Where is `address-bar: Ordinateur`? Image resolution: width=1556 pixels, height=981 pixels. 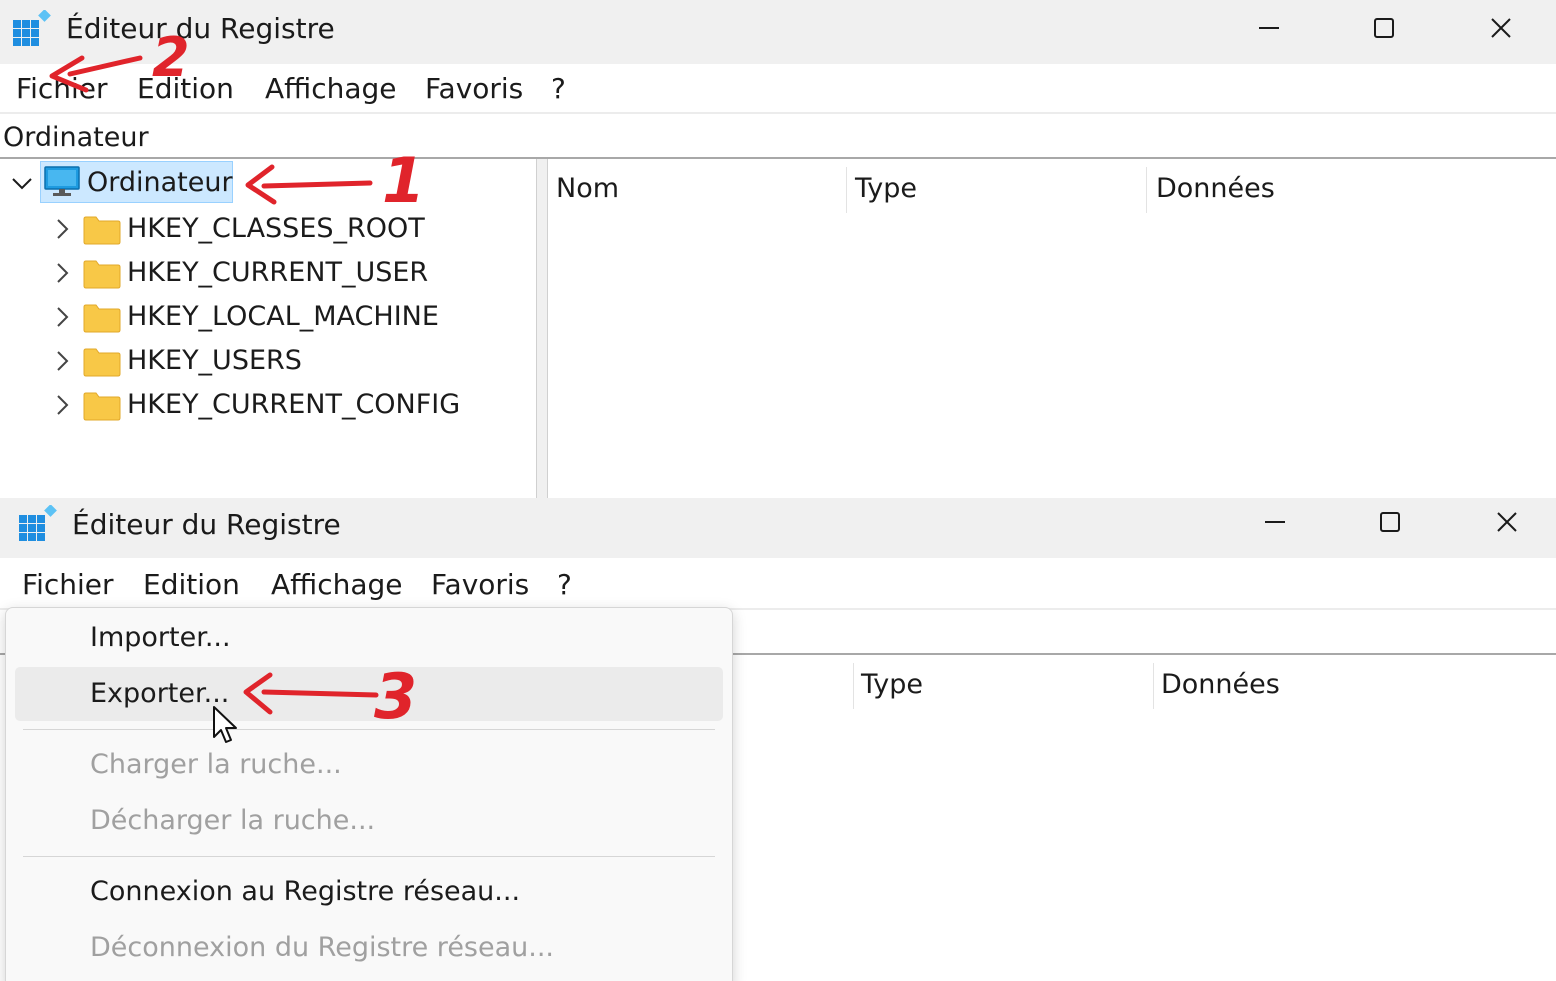
address-bar: Ordinateur is located at coordinates (778, 135).